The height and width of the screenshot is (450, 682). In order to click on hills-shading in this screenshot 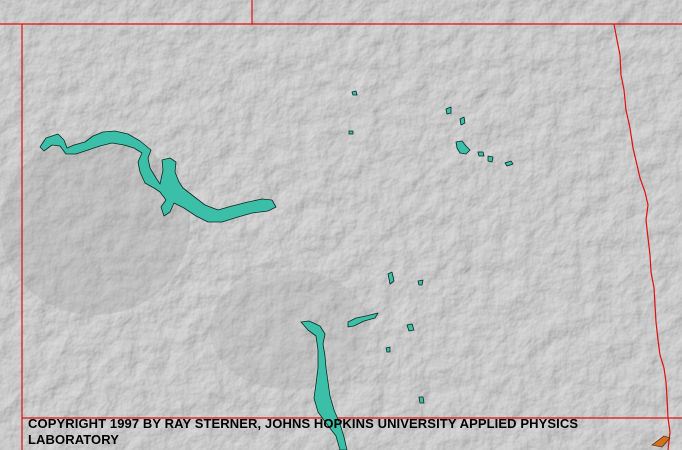, I will do `click(290, 330)`.